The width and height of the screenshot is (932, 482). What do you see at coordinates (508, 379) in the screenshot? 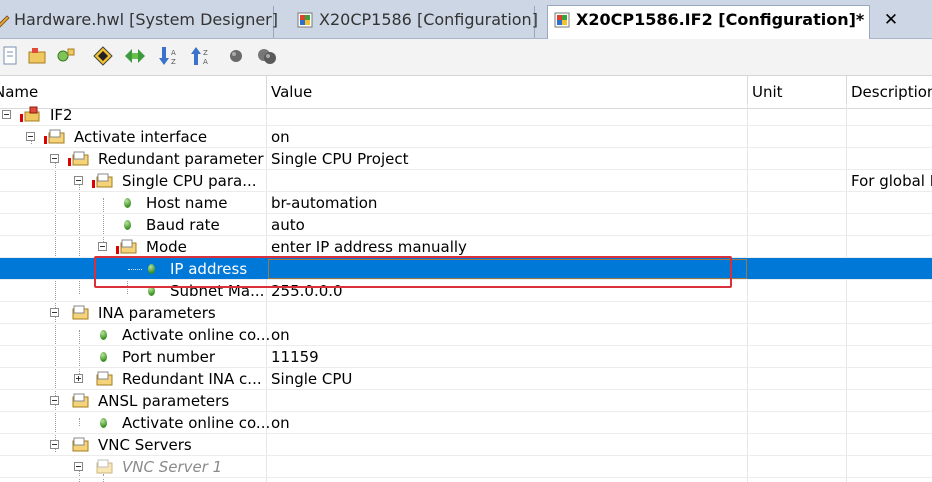
I see `row-value: Single CPU` at bounding box center [508, 379].